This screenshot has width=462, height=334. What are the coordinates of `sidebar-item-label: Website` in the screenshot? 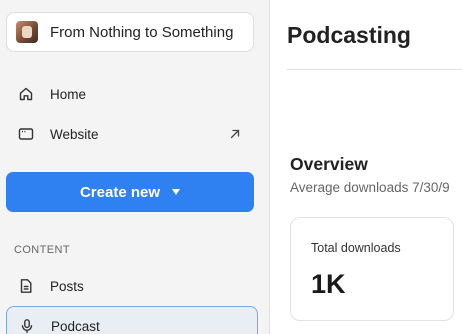 It's located at (74, 134).